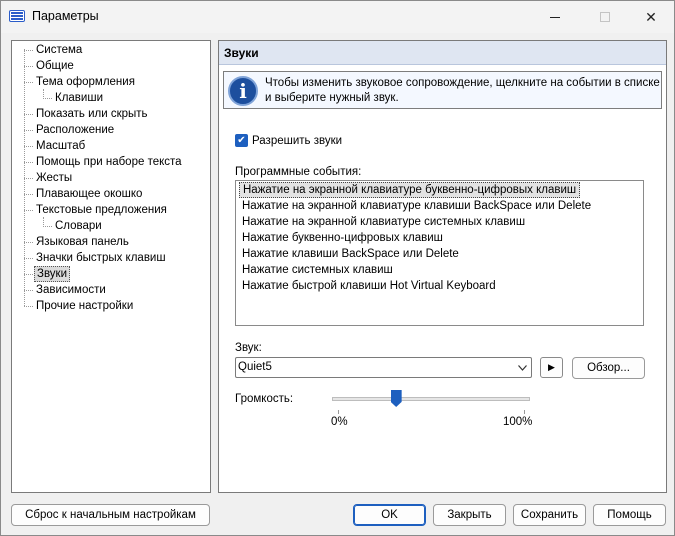  What do you see at coordinates (55, 66) in the screenshot?
I see `tree-item: Общие` at bounding box center [55, 66].